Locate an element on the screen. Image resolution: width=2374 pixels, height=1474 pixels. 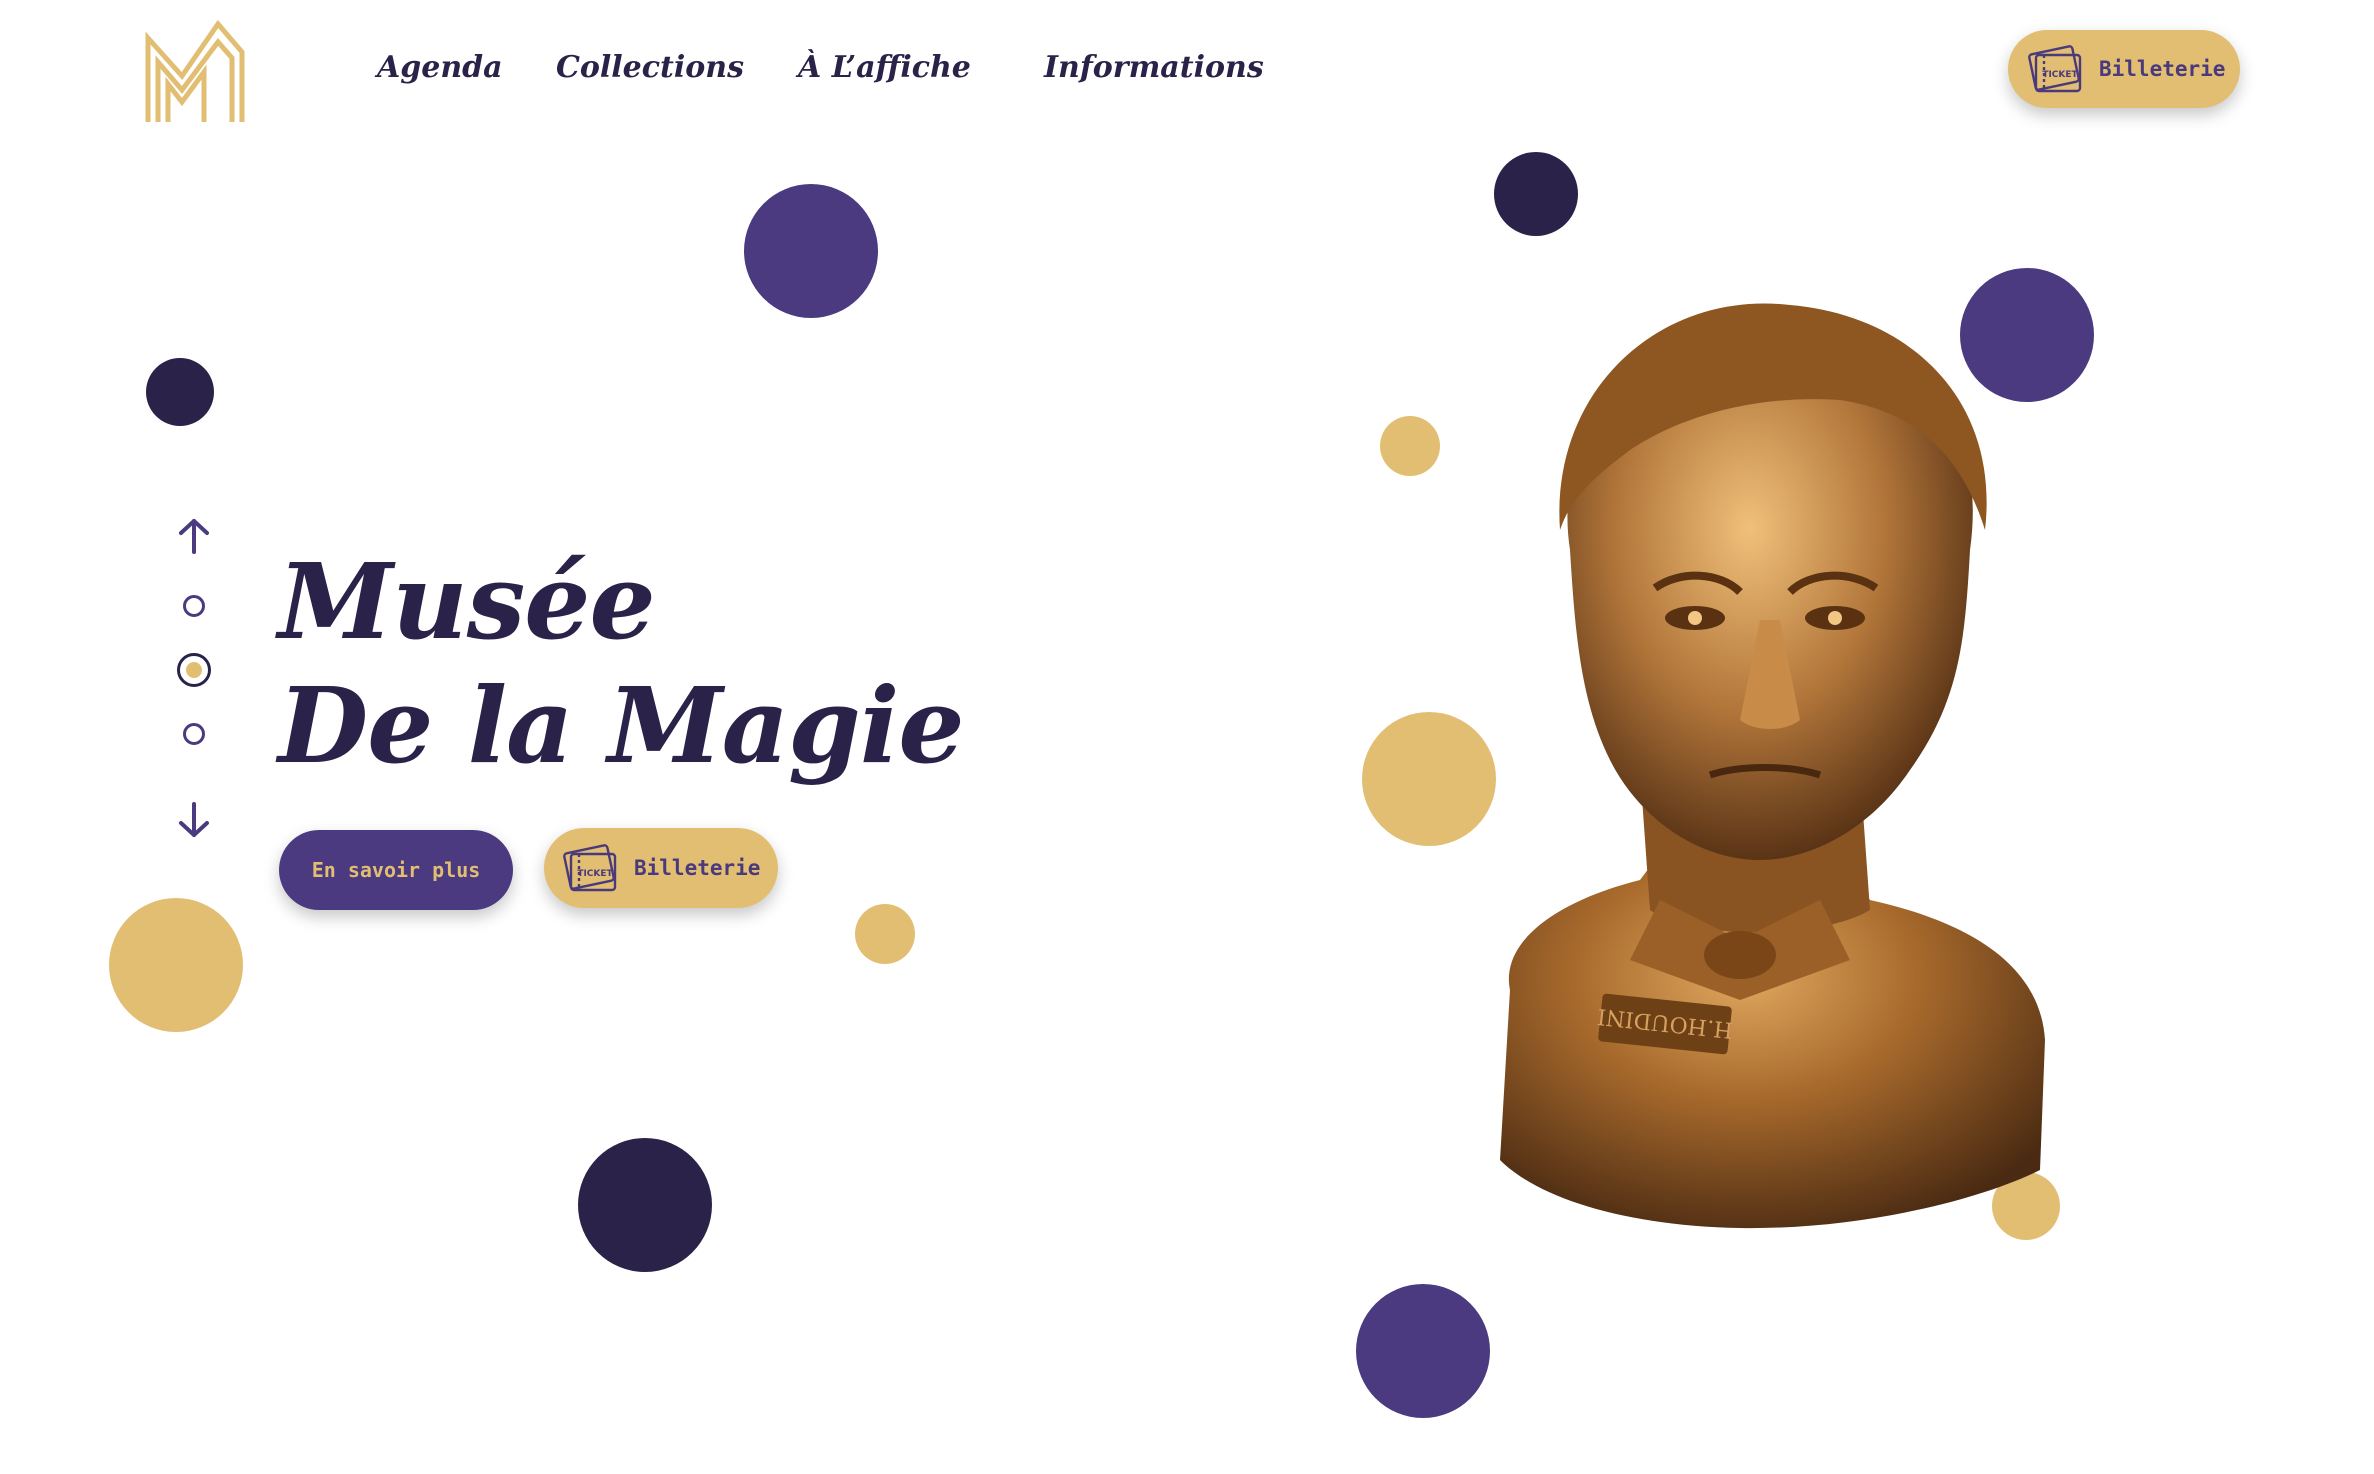
header-ticket-button: TICKET Billeterie is located at coordinates (2124, 69).